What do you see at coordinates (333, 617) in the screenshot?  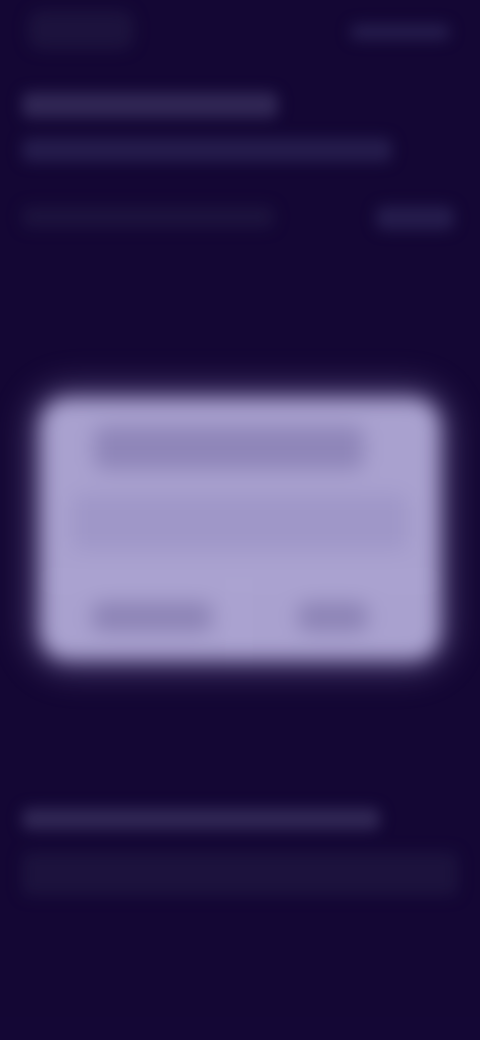 I see `dialog-confirm-button` at bounding box center [333, 617].